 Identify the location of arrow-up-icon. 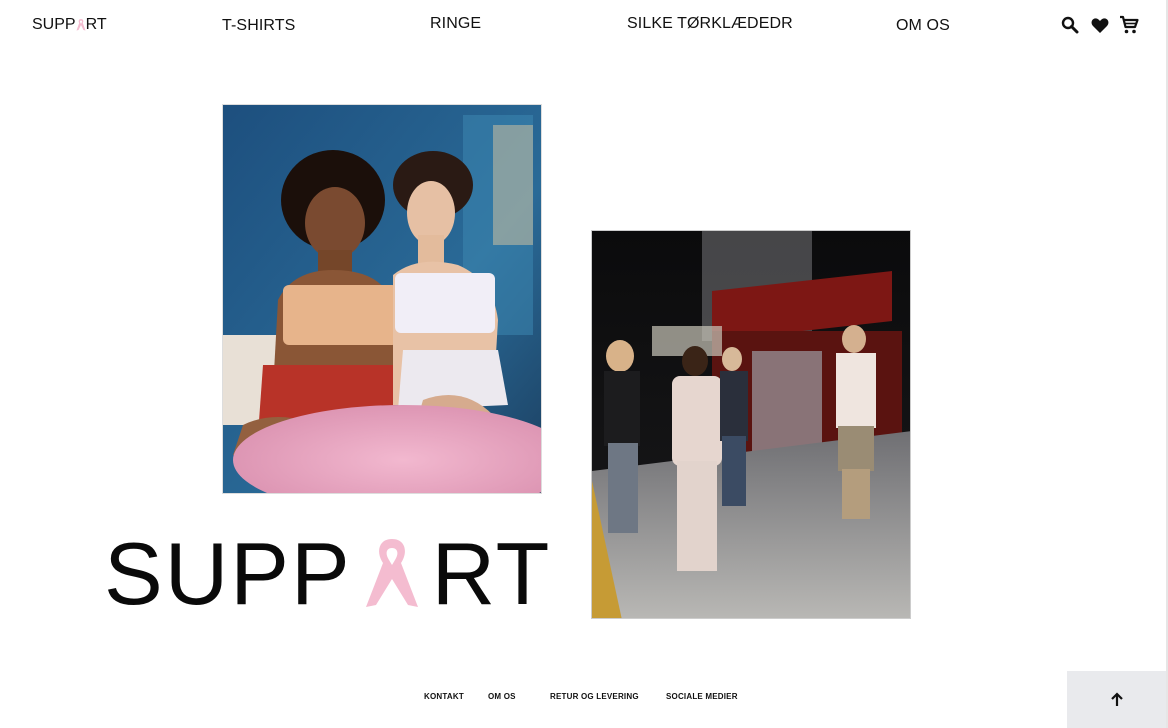
(1116, 698).